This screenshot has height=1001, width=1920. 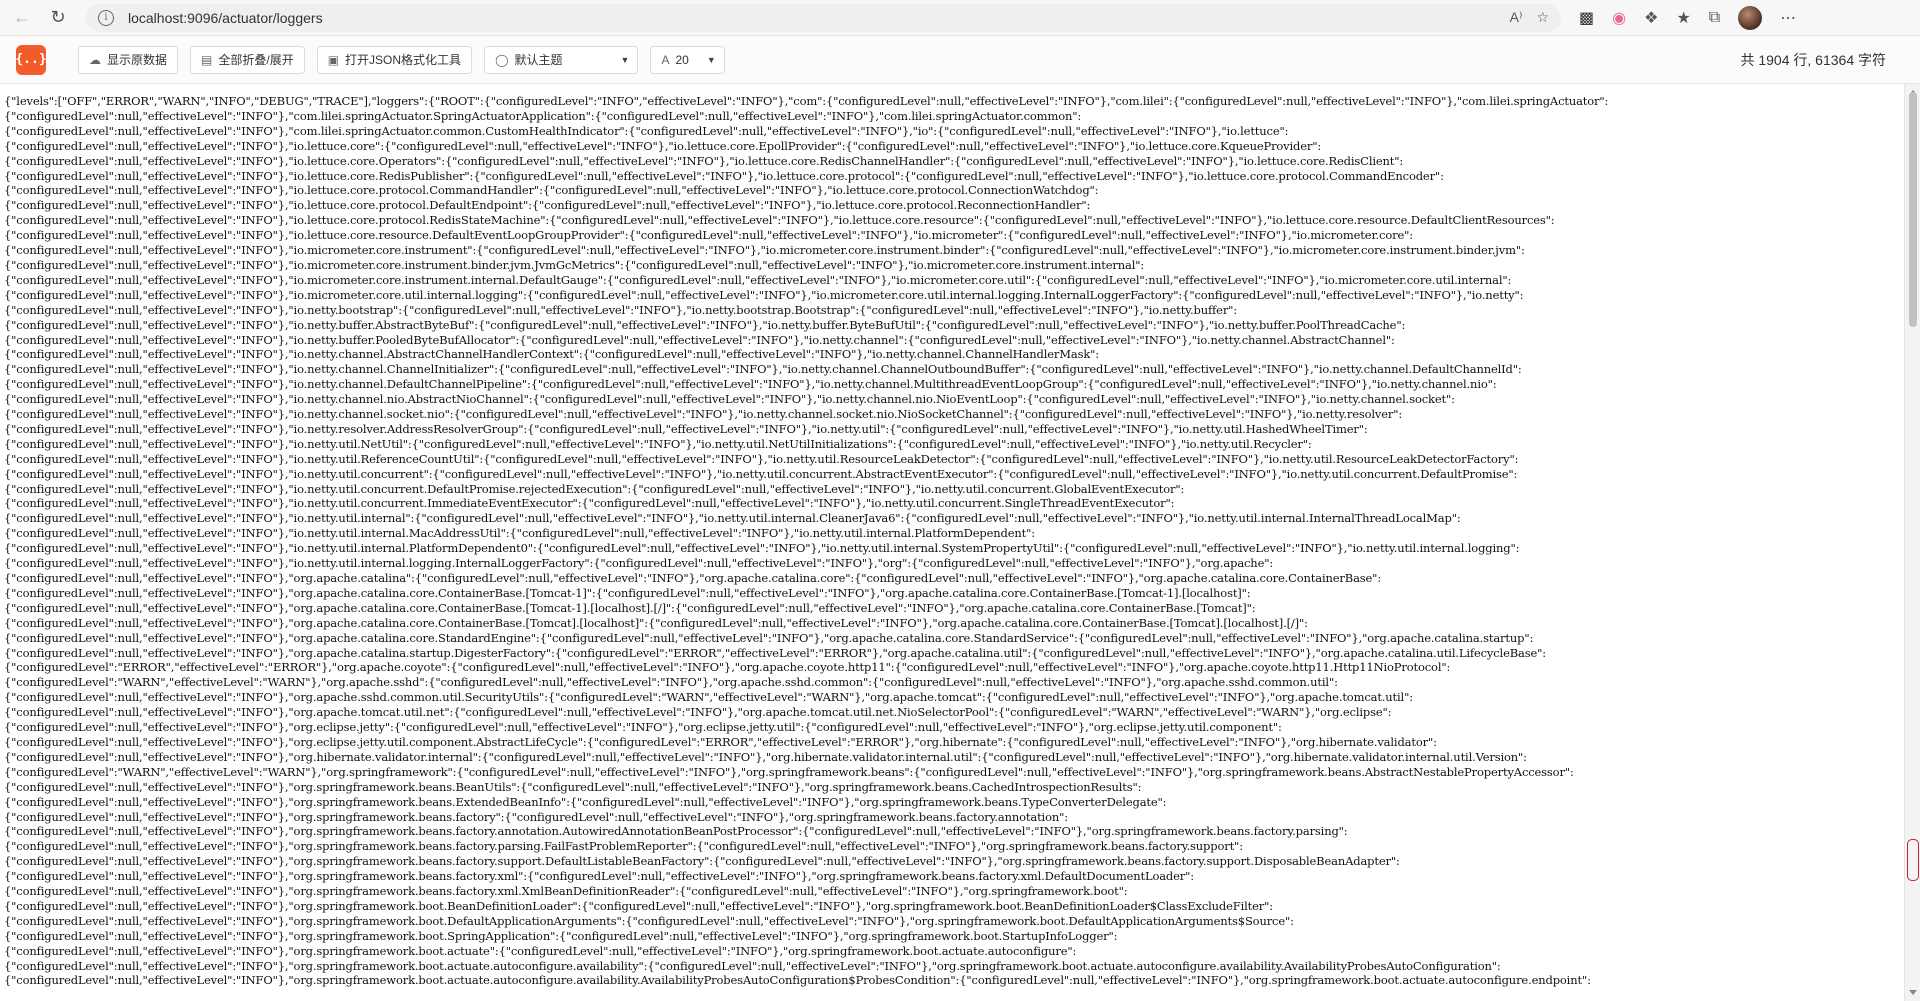 I want to click on theme-select: ◯ 默认主题 ▼, so click(x=561, y=59).